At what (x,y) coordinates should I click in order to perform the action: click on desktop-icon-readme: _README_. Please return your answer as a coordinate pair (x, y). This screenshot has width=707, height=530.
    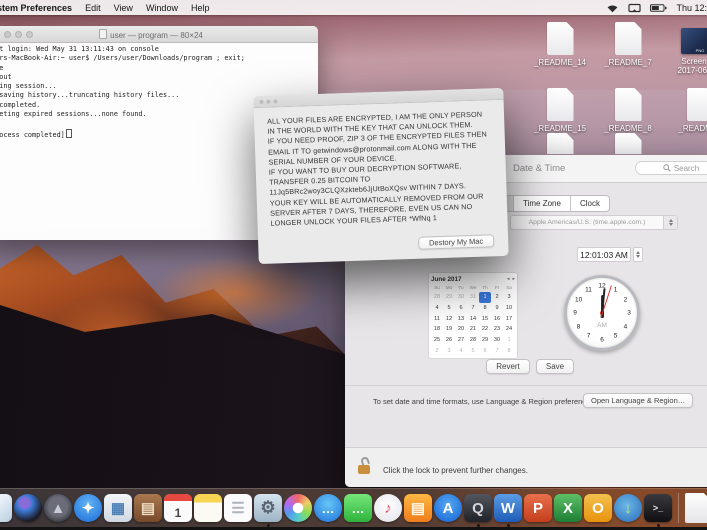
    Looking at the image, I should click on (687, 110).